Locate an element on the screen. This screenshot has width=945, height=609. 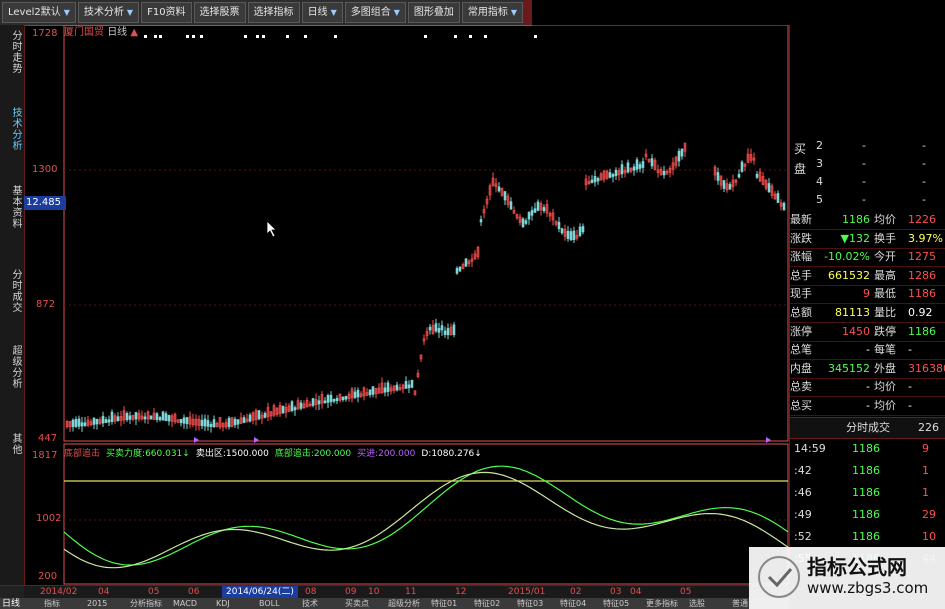
left-tab-5: 其他 is located at coordinates (12, 444).